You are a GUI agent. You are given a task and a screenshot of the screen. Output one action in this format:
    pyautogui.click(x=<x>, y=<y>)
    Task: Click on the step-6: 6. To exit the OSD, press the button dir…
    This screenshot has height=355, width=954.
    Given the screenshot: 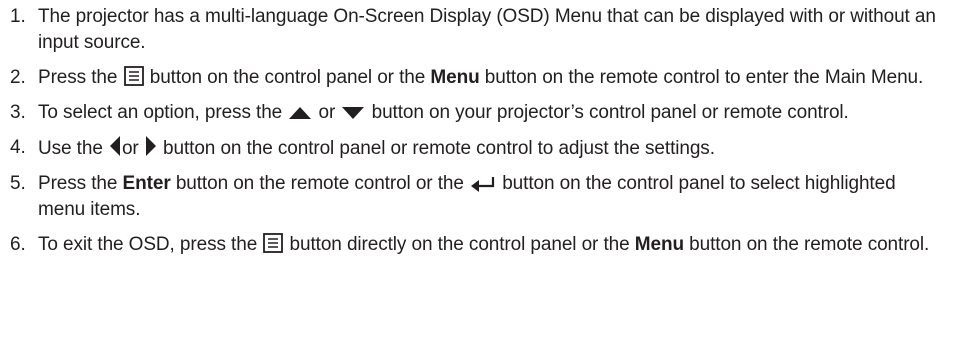 What is the action you would take?
    pyautogui.click(x=478, y=245)
    